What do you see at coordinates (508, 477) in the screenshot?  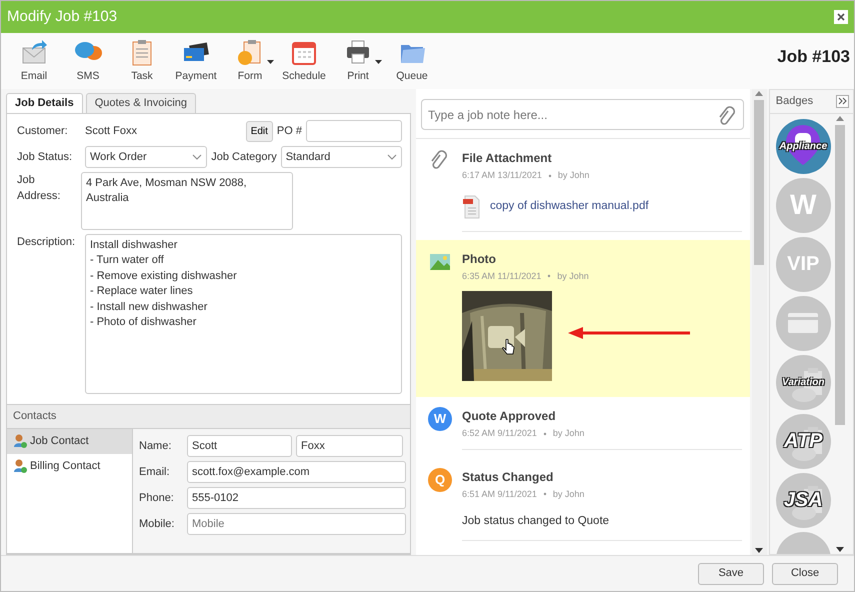 I see `note-title: Status Changed` at bounding box center [508, 477].